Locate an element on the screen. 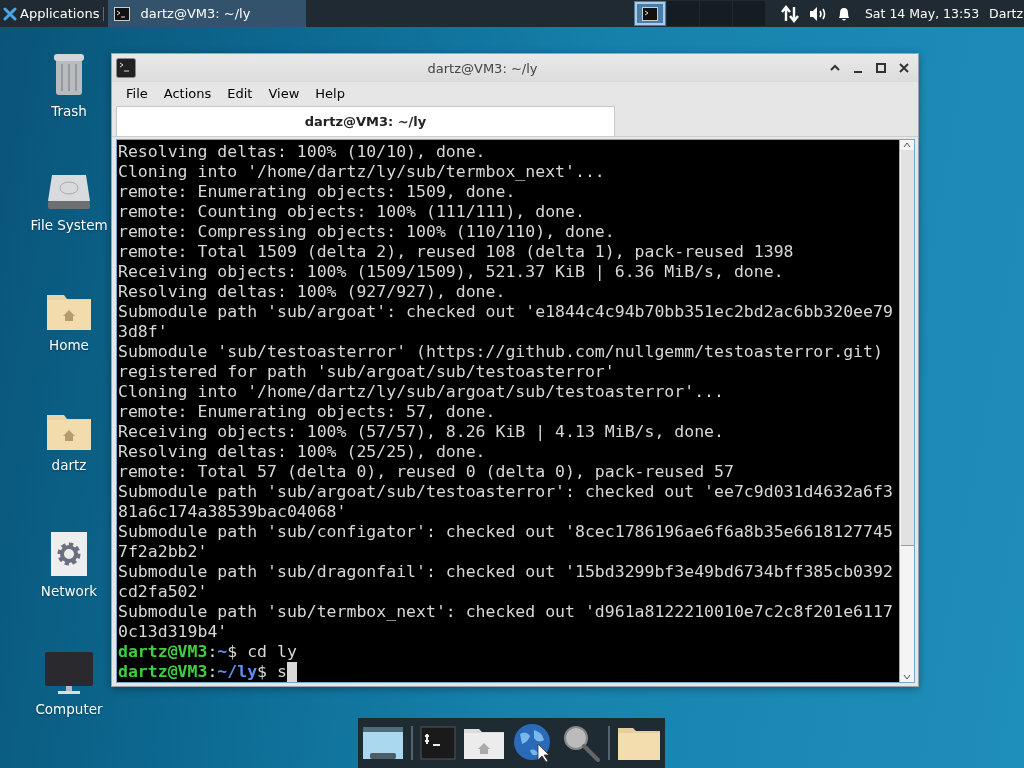 This screenshot has width=1024, height=768. terminal-line: remote: Enumerating objects: 1509, done. is located at coordinates (317, 192).